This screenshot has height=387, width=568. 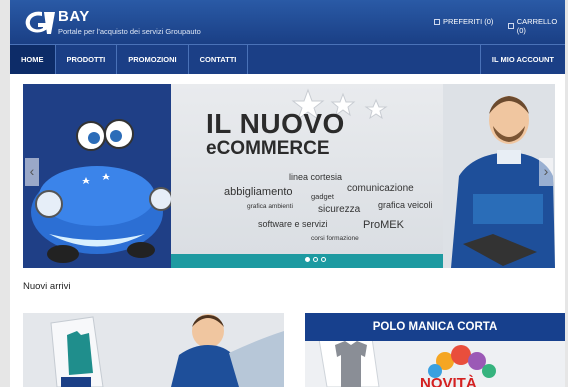 What do you see at coordinates (258, 192) in the screenshot?
I see `banner-word: abbigliamento` at bounding box center [258, 192].